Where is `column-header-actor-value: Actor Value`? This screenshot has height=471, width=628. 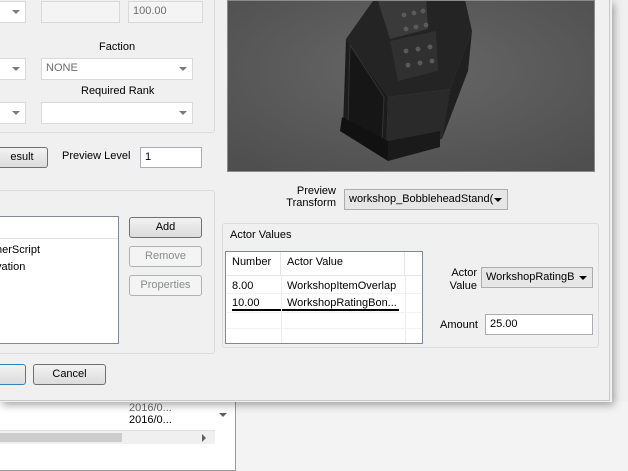
column-header-actor-value: Actor Value is located at coordinates (343, 264).